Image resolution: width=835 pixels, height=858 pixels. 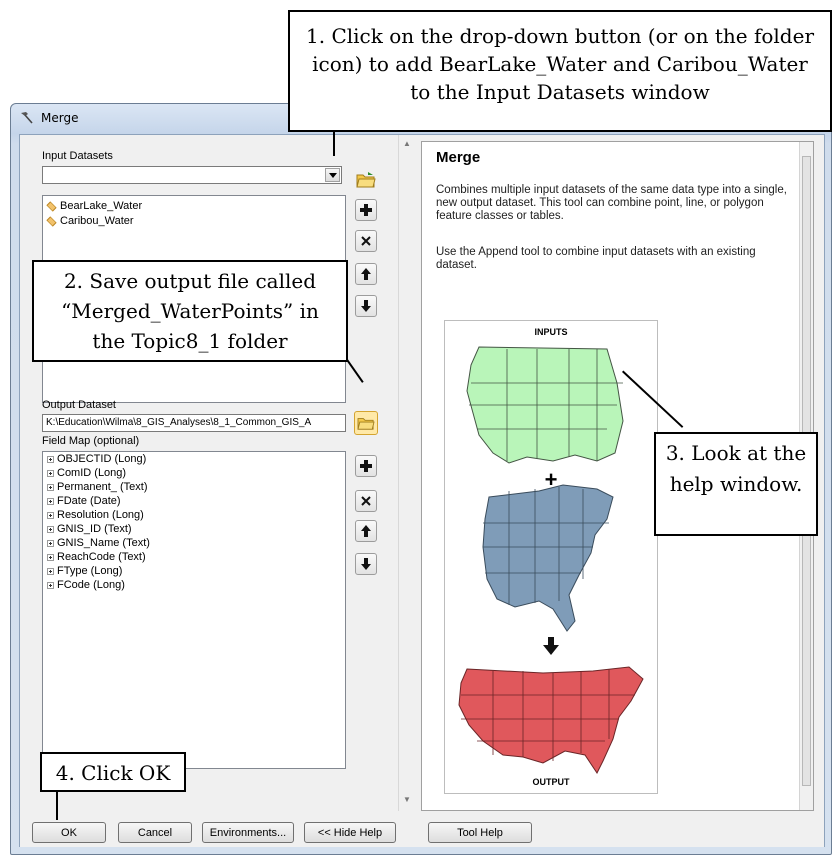 I want to click on callout-step-4: 4. Click OK, so click(x=113, y=772).